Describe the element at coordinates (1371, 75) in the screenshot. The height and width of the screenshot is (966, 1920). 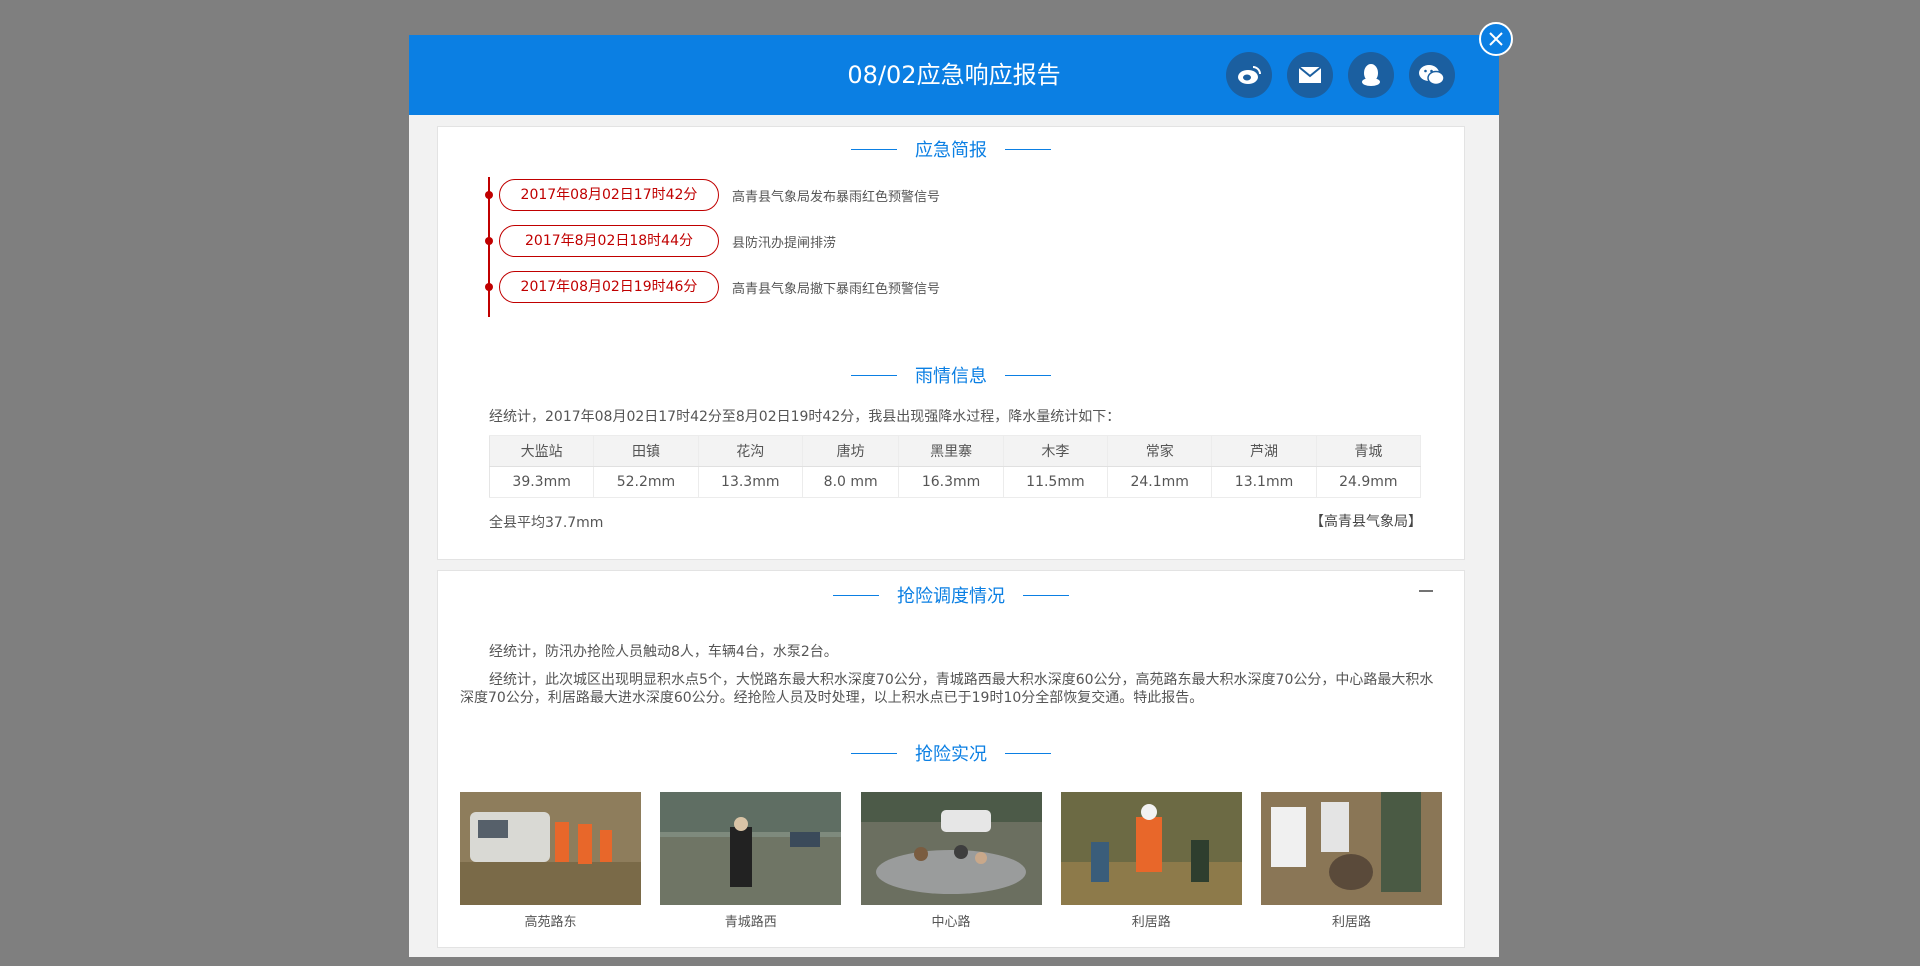
I see `qq-icon` at that location.